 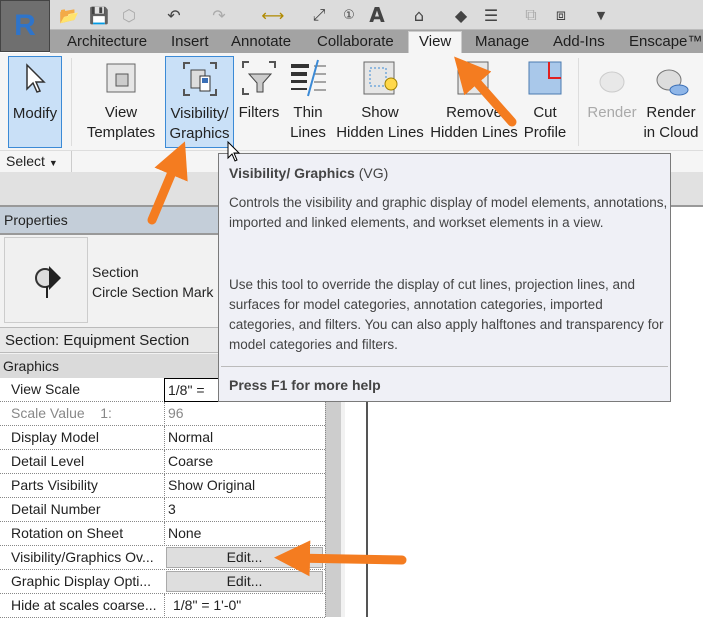 What do you see at coordinates (259, 78) in the screenshot?
I see `filter-funnel-icon` at bounding box center [259, 78].